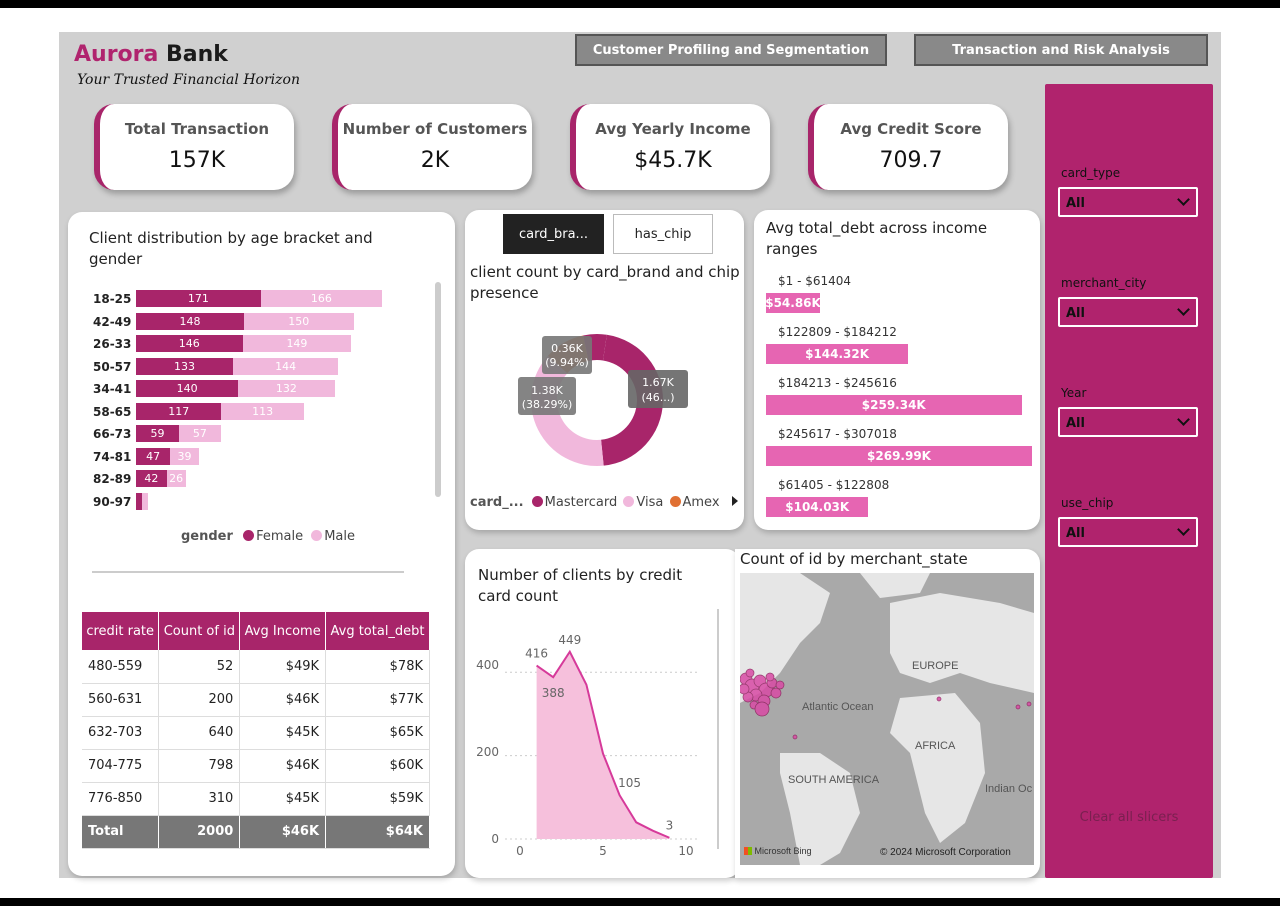  I want to click on cell: 200, so click(199, 700).